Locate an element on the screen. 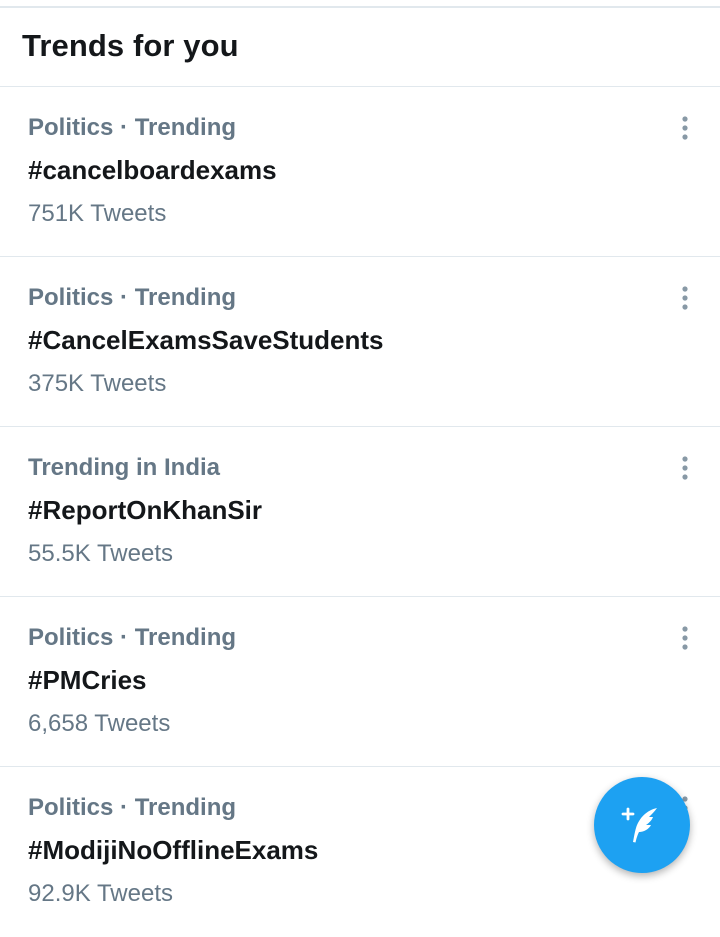  compose-tweet-button is located at coordinates (642, 825).